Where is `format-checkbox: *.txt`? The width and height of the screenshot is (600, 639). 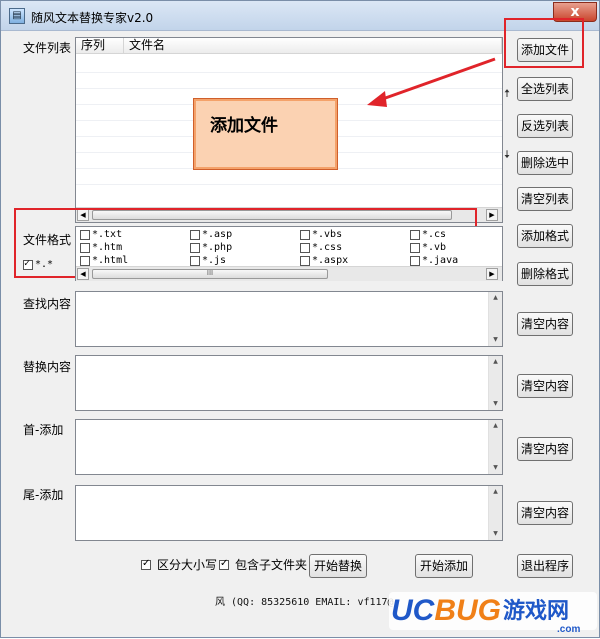
format-checkbox: *.txt is located at coordinates (101, 235).